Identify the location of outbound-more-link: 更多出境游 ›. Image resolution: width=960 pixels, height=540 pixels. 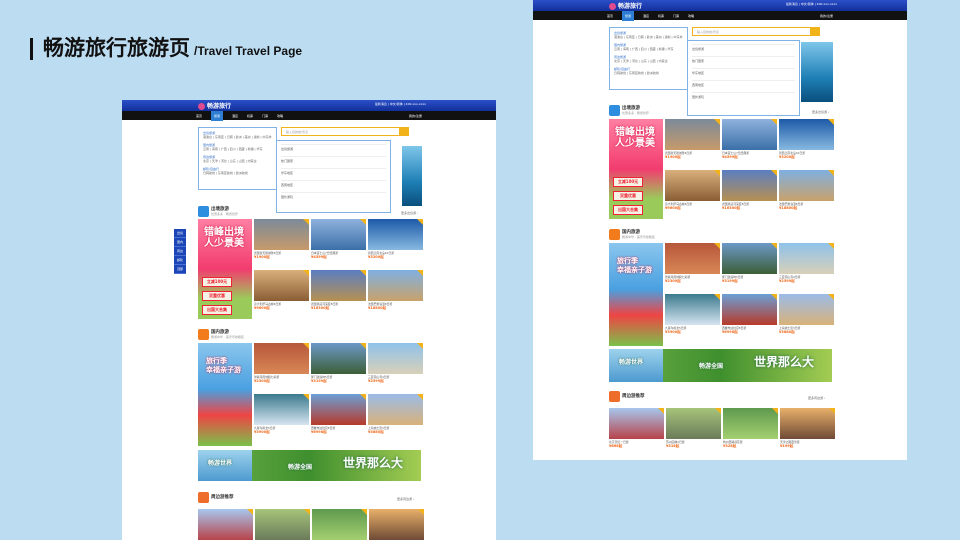
(820, 112).